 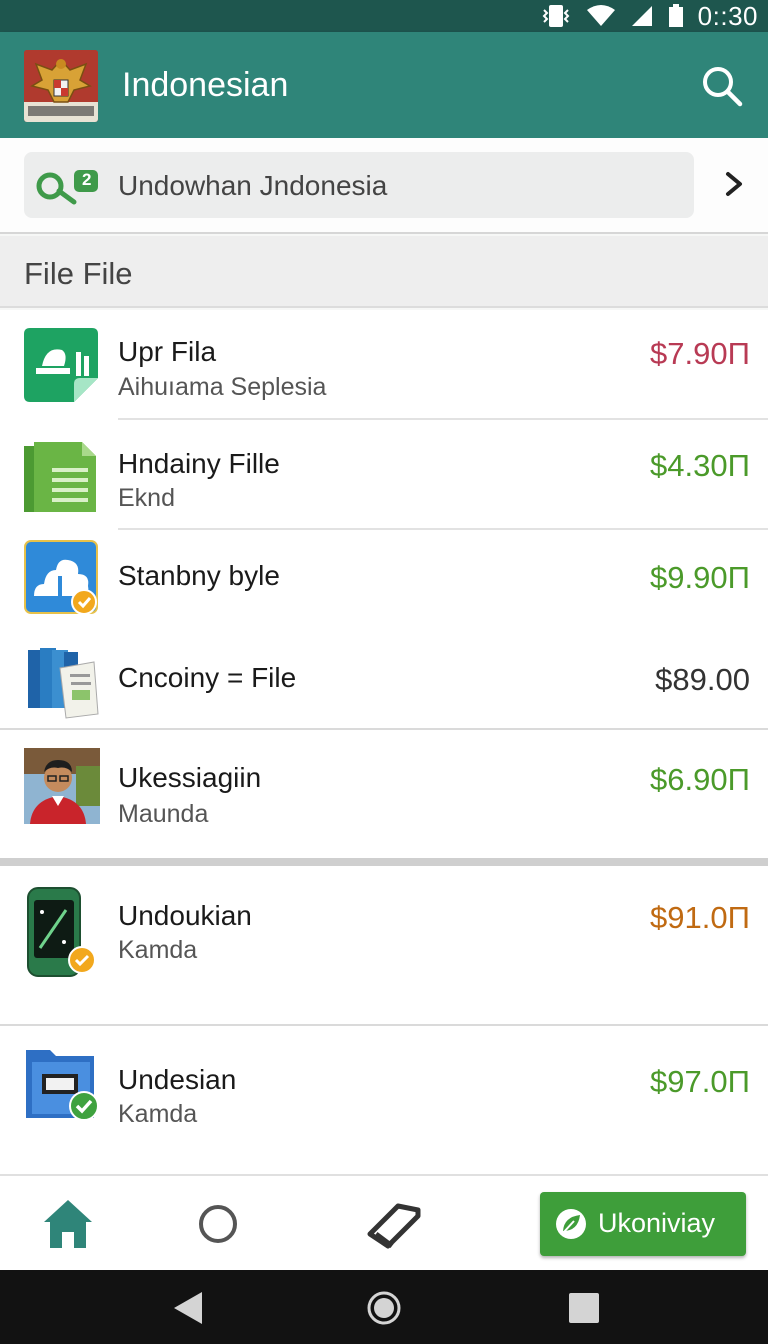 What do you see at coordinates (87, 179) in the screenshot?
I see `banner-badge: 2` at bounding box center [87, 179].